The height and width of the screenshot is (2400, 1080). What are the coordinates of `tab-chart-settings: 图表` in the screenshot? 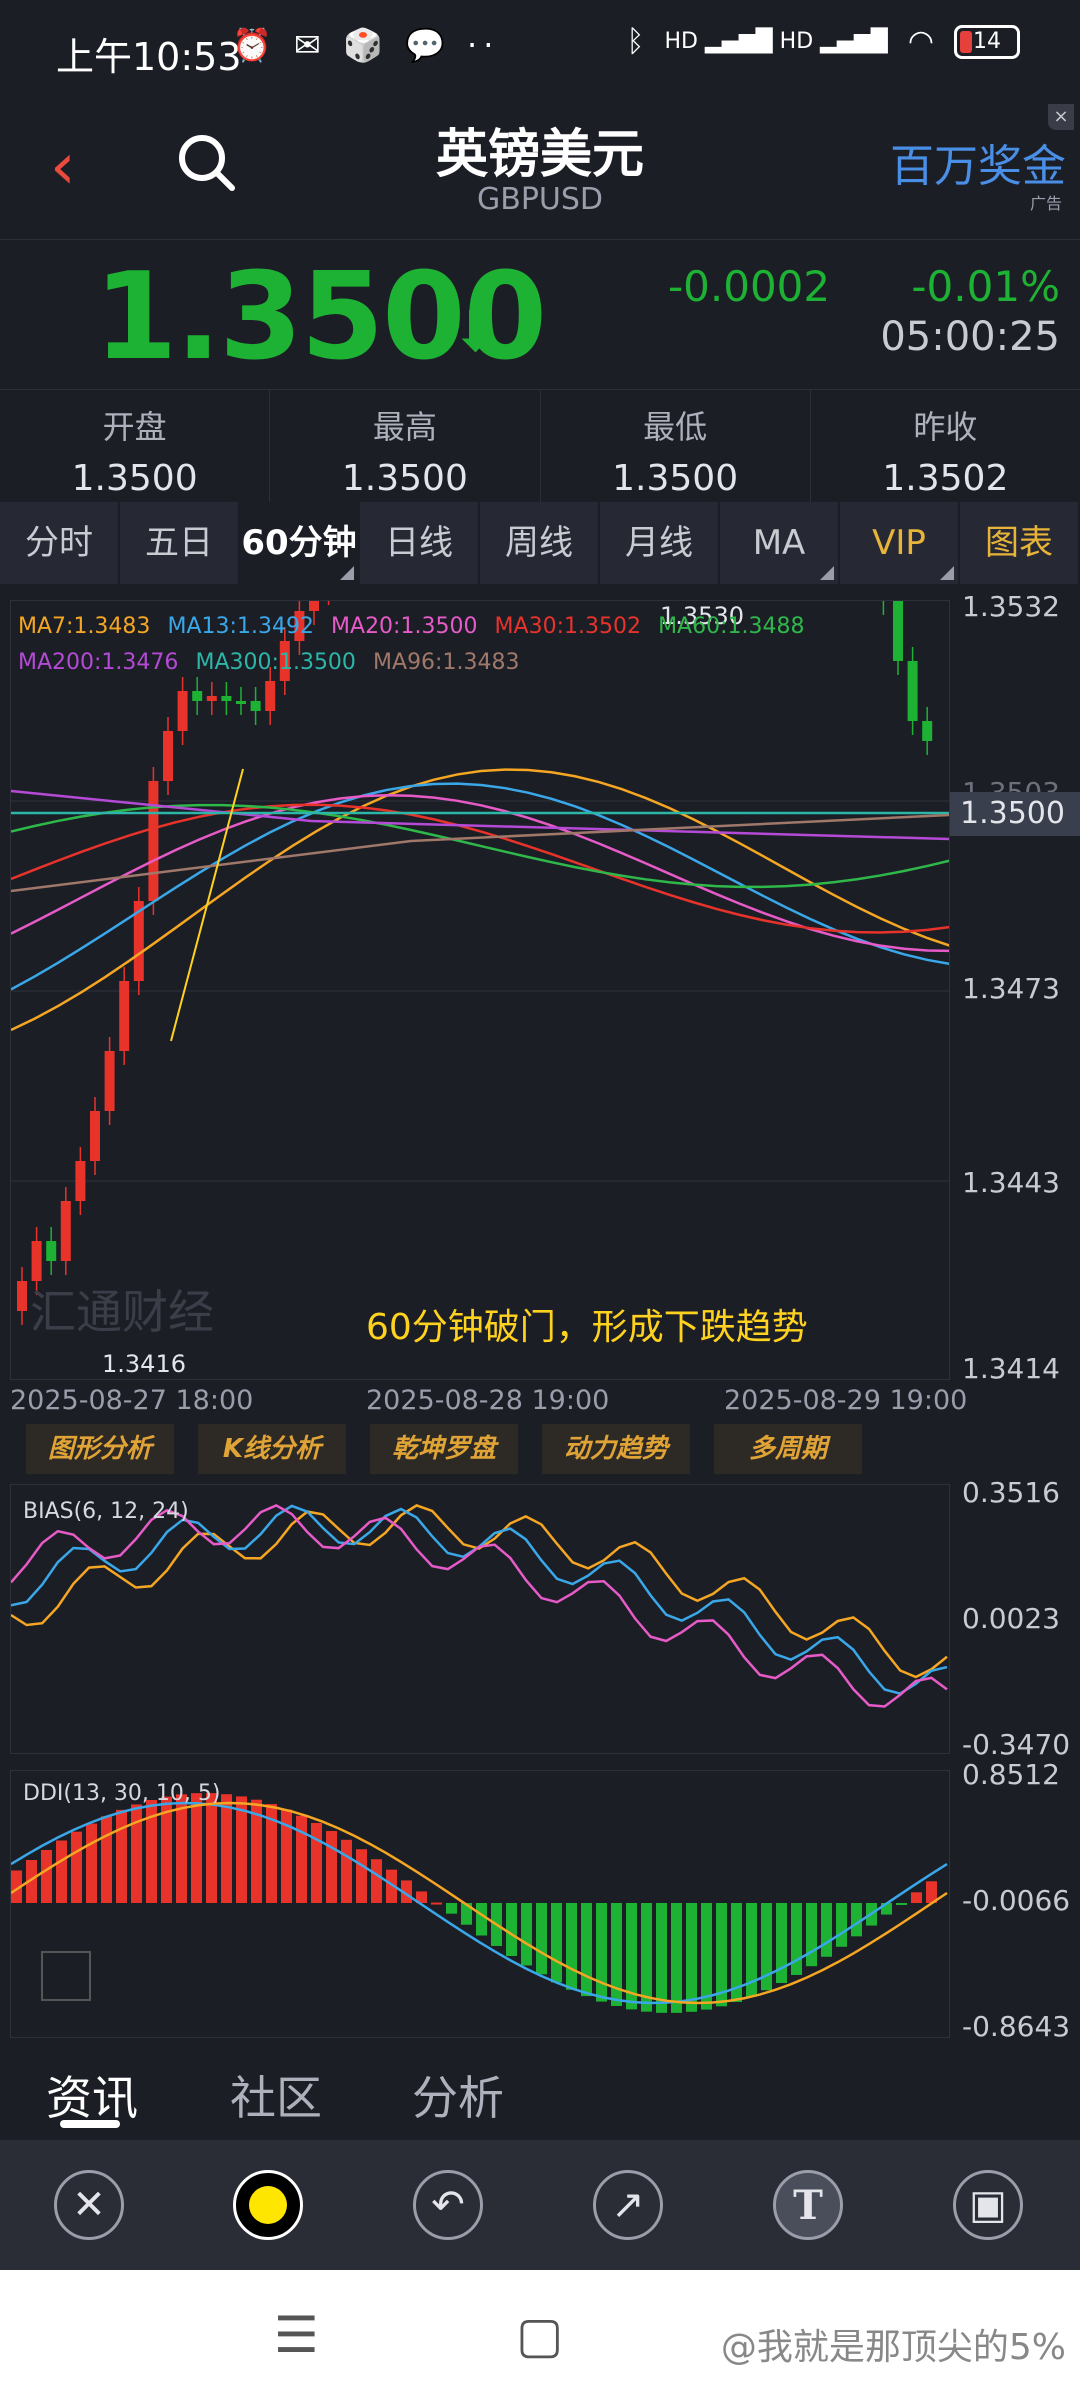 It's located at (1020, 543).